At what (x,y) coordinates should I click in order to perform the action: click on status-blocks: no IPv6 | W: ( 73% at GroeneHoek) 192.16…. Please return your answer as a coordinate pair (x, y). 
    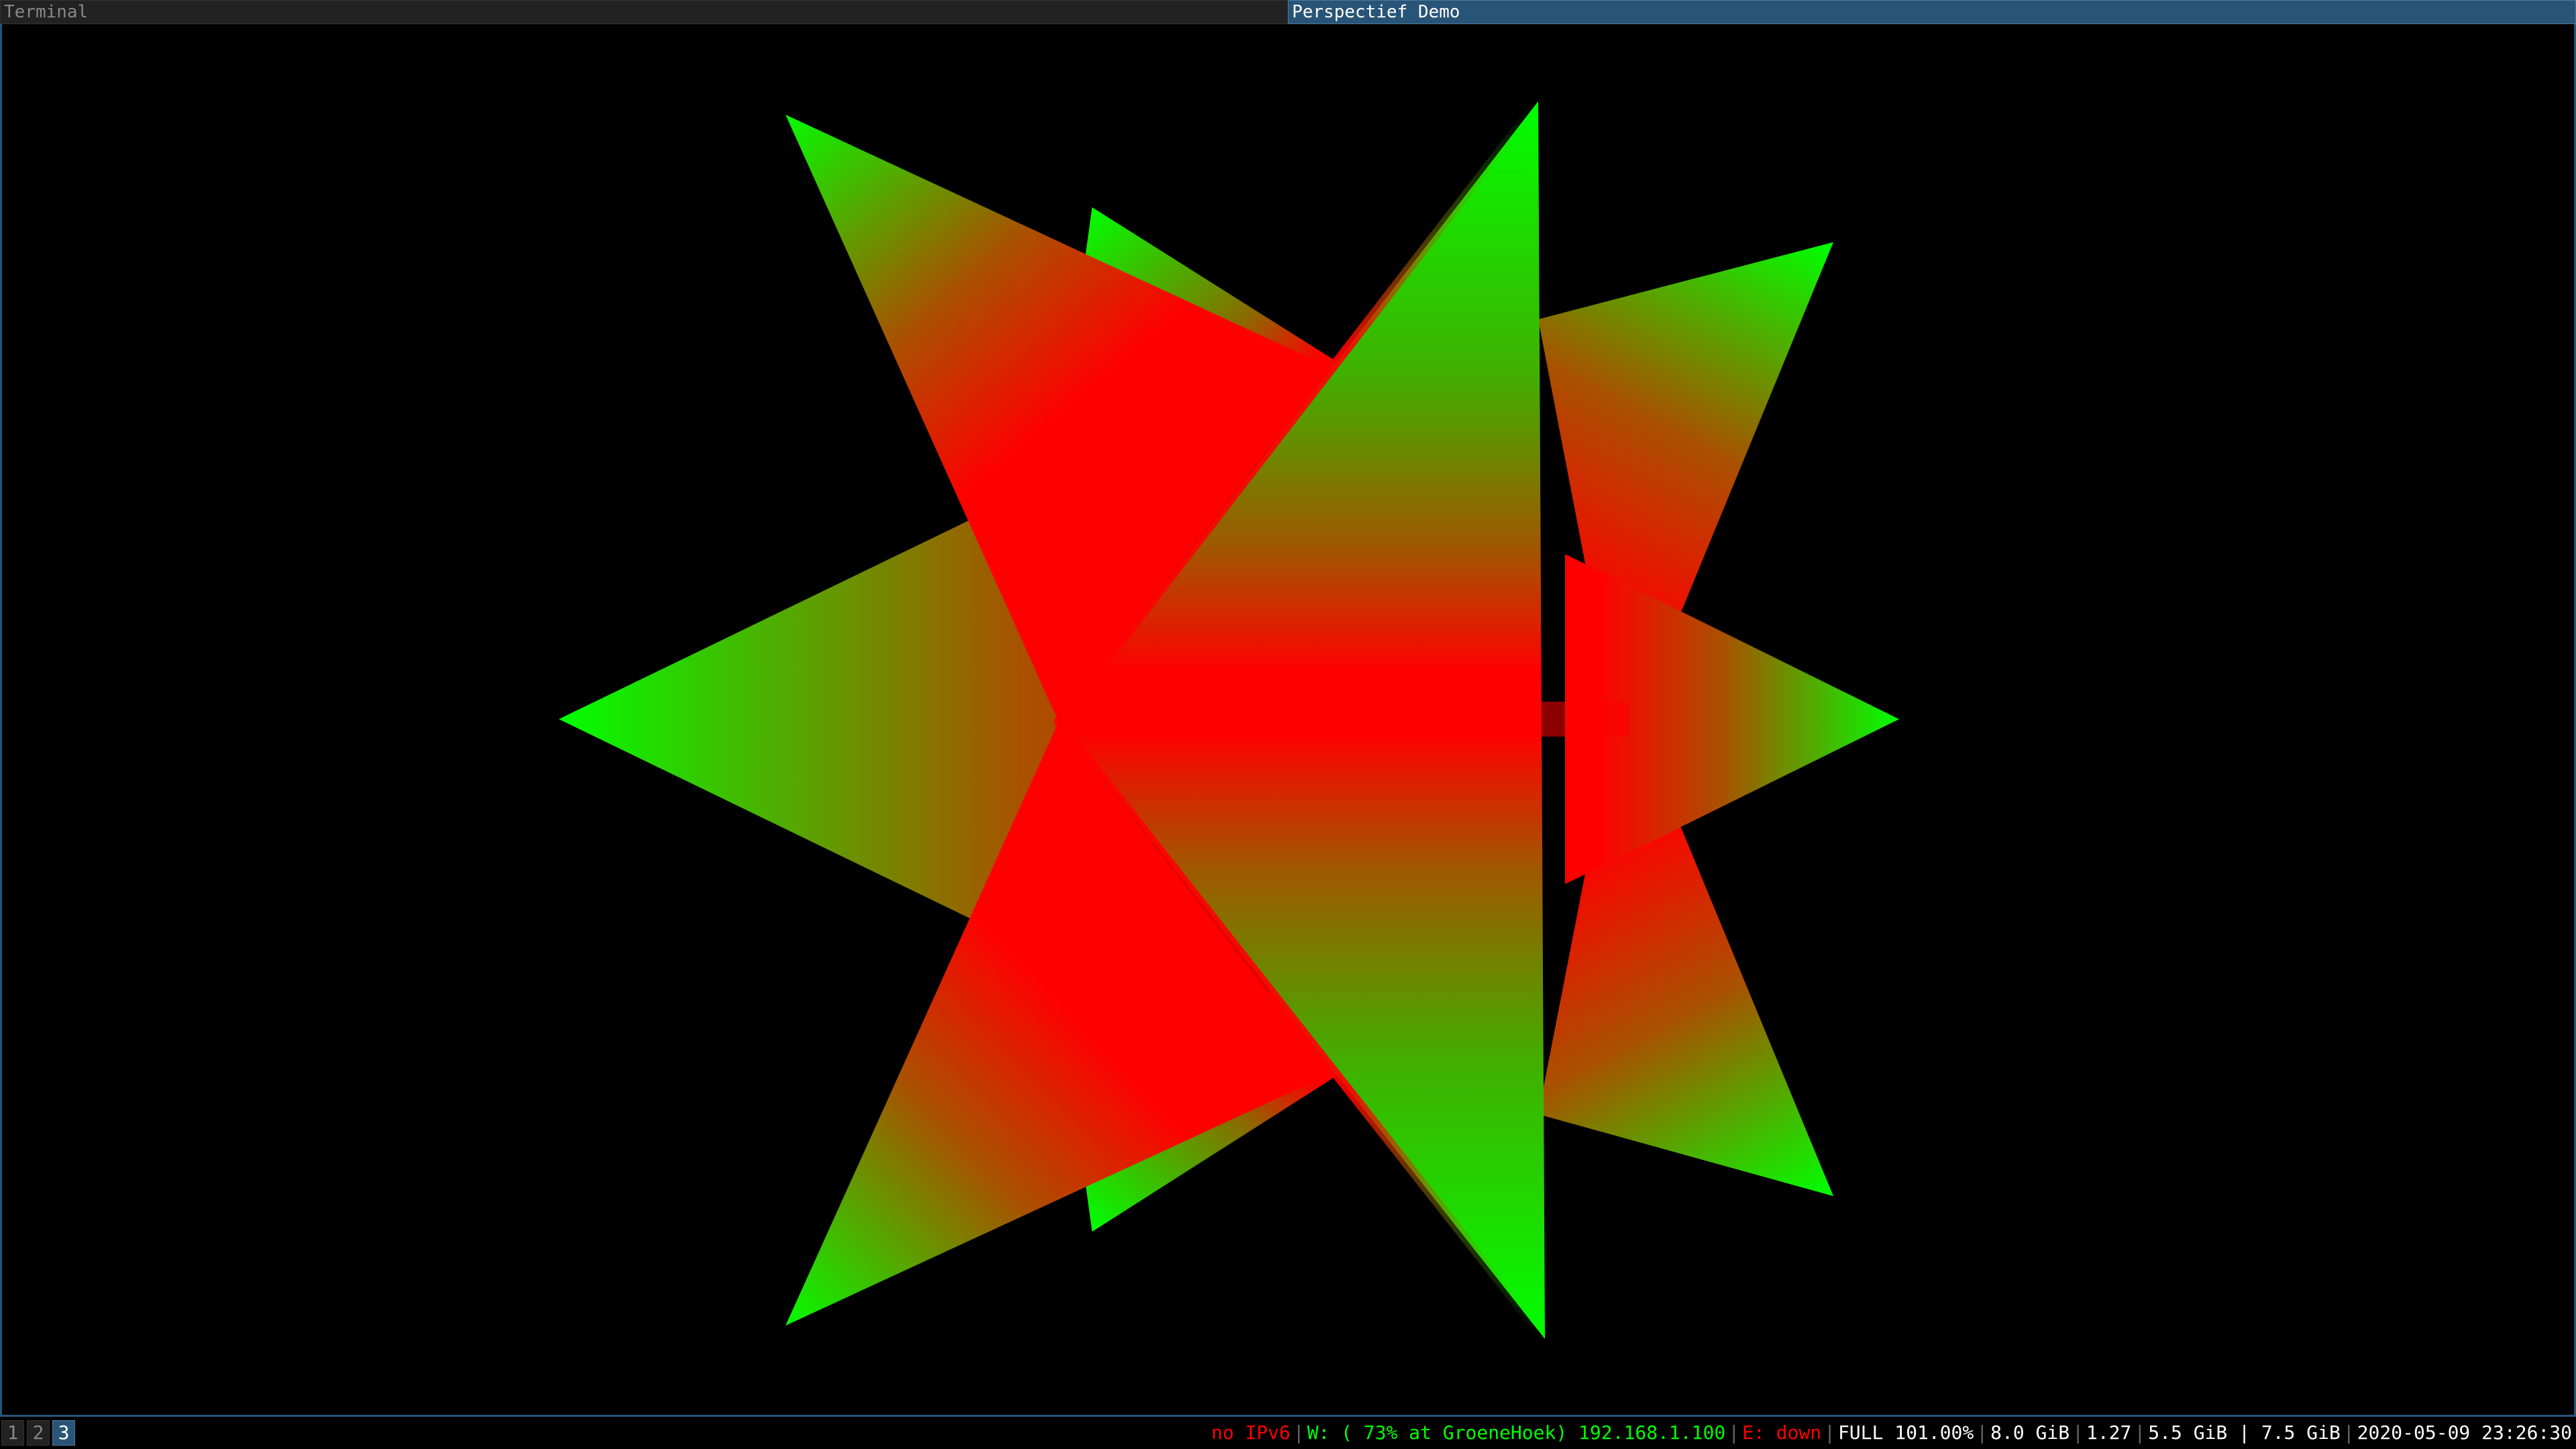
    Looking at the image, I should click on (1892, 1432).